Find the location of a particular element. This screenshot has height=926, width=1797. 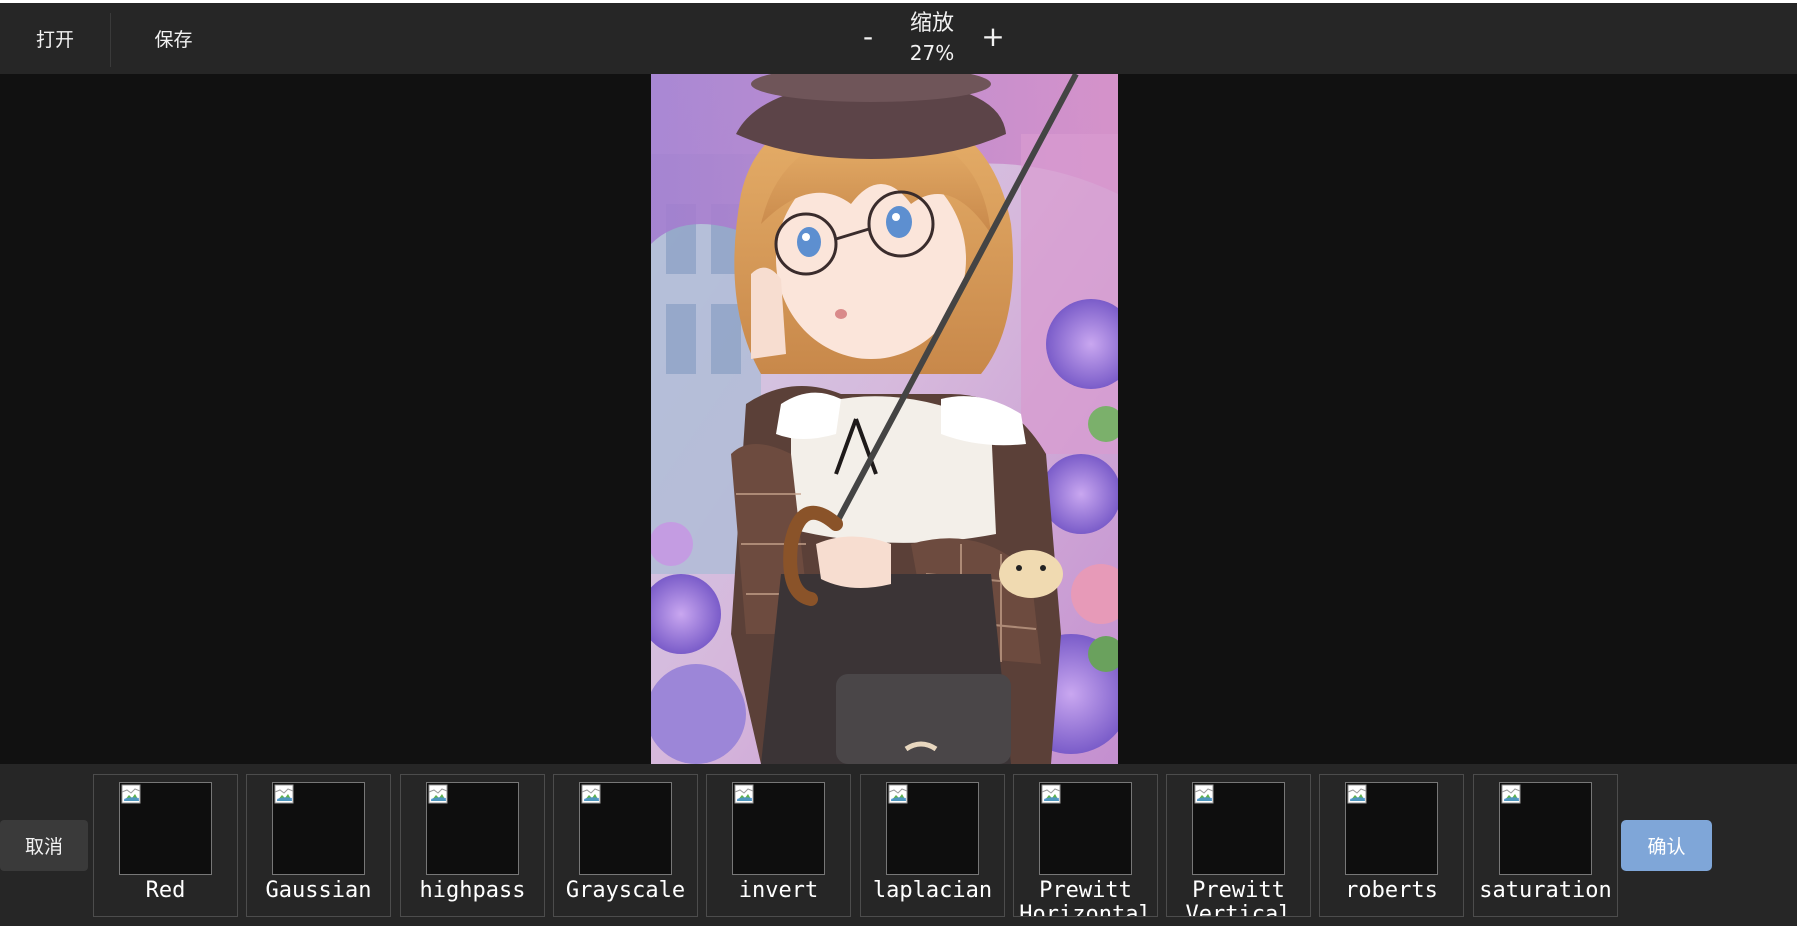

filter-option: Gaussian is located at coordinates (318, 845).